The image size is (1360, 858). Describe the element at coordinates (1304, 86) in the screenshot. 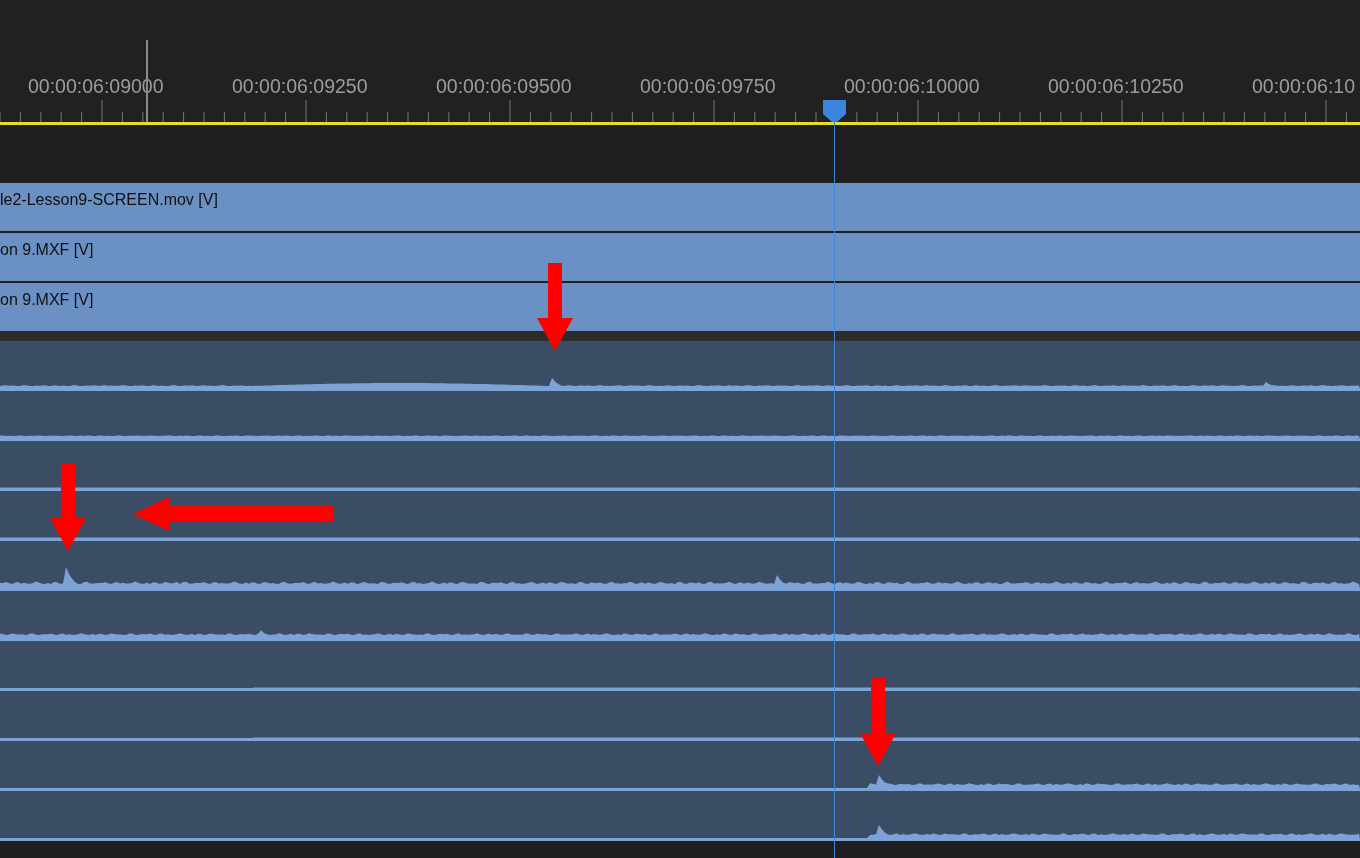

I see `timecode-label: 00:00:06:10` at that location.